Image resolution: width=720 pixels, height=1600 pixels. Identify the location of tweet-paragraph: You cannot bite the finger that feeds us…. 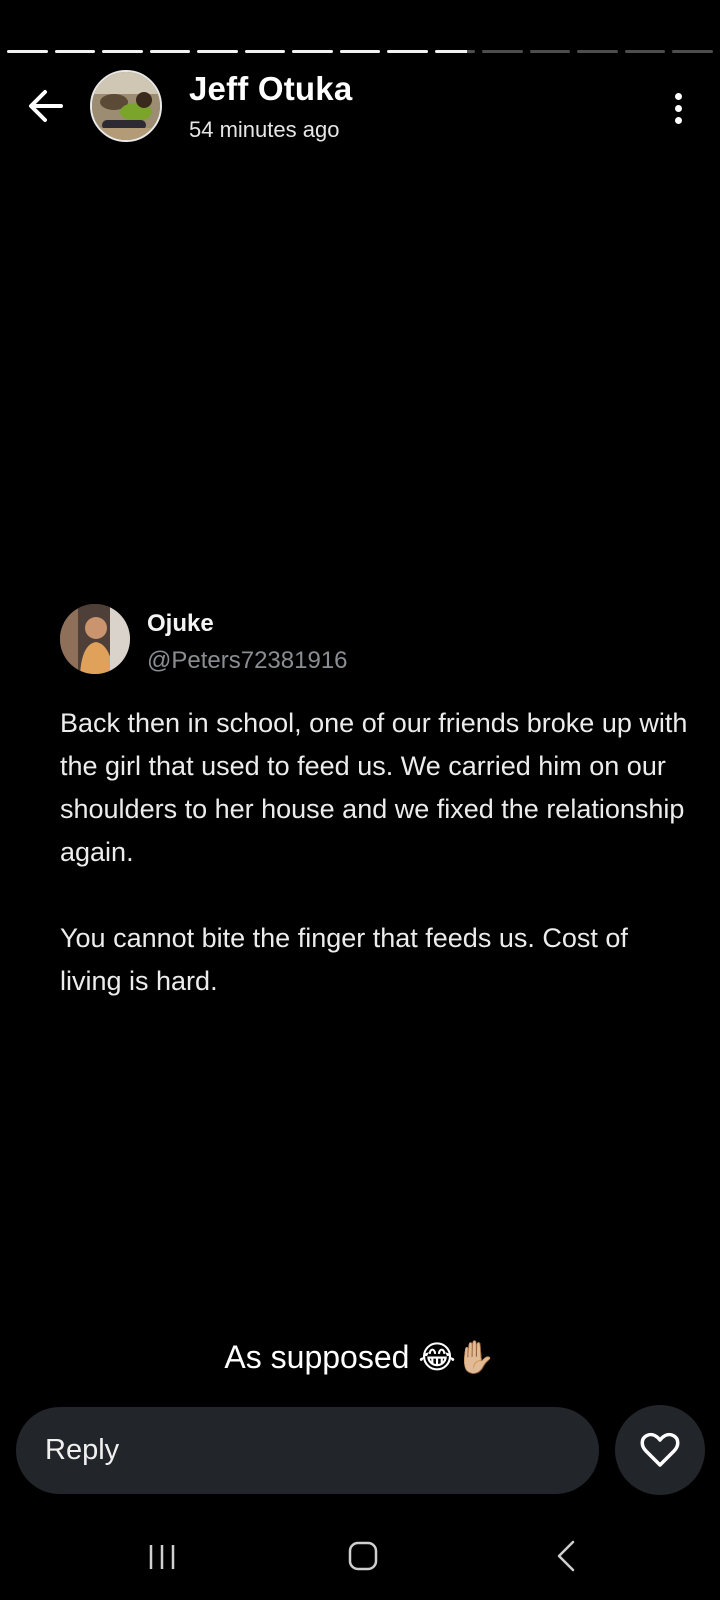
(344, 959).